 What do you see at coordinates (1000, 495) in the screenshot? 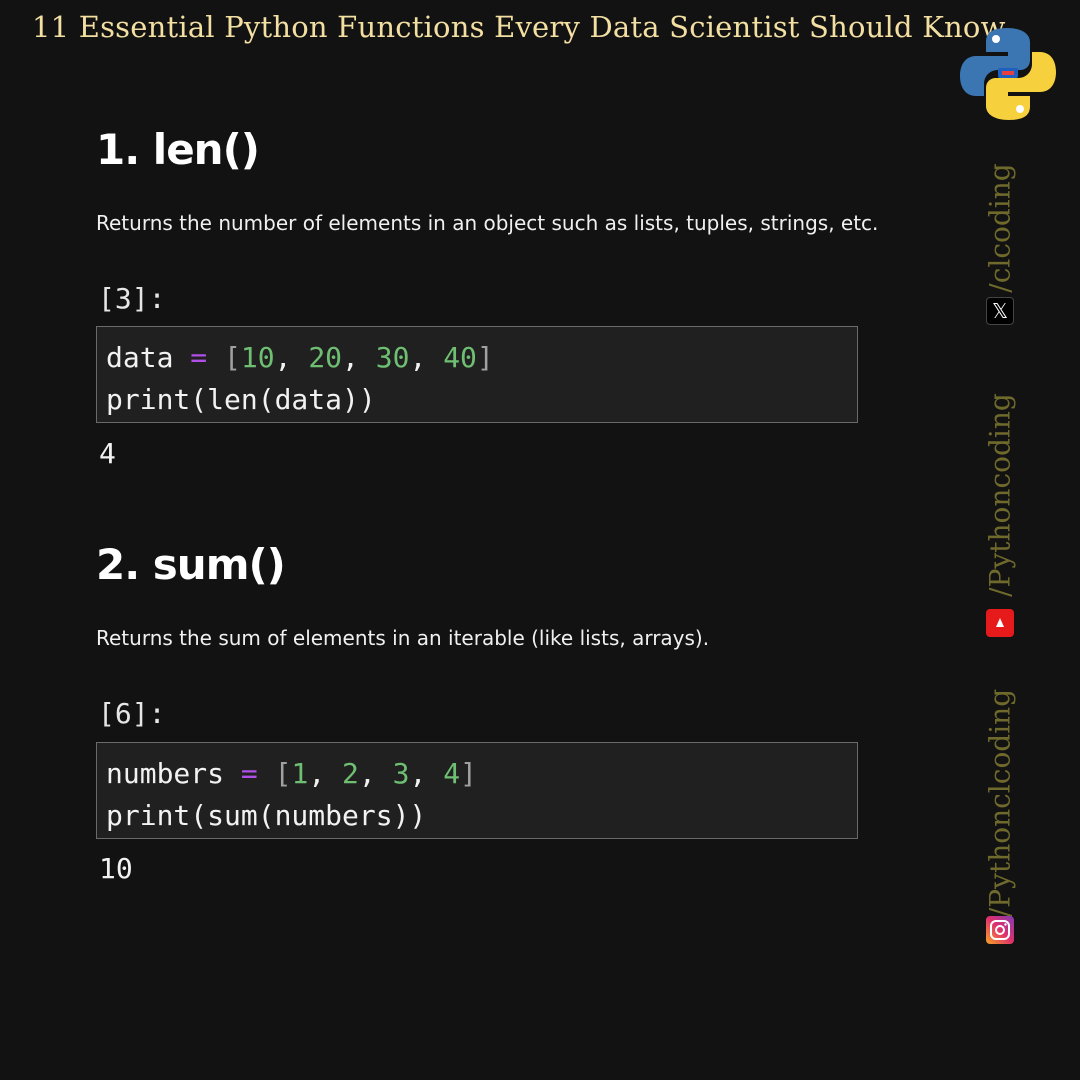
I see `handle-pythoncoding: /Pythoncoding` at bounding box center [1000, 495].